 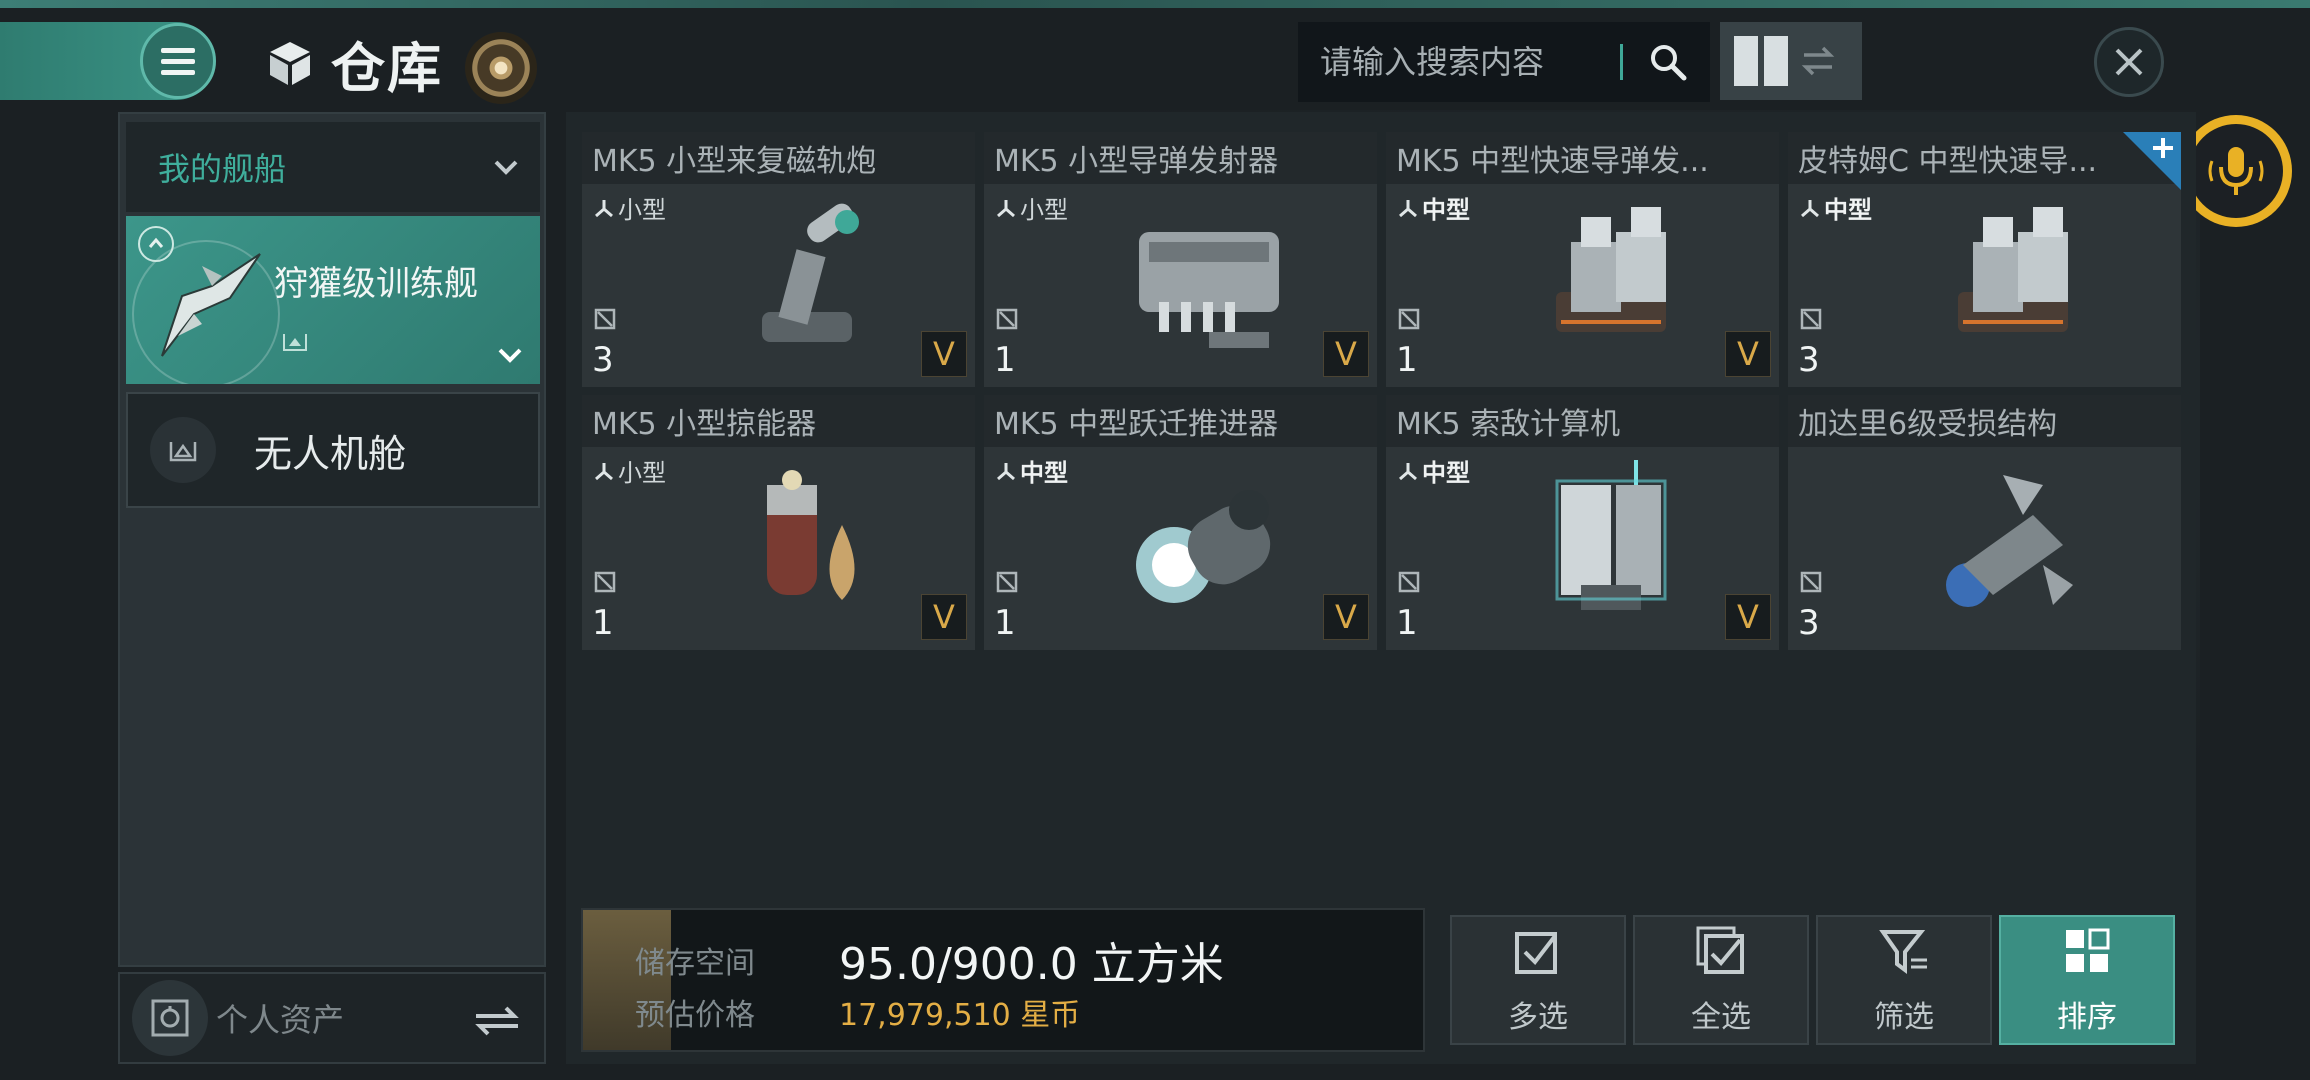 I want to click on item-title: MK5 索敌计算机, so click(x=1508, y=424).